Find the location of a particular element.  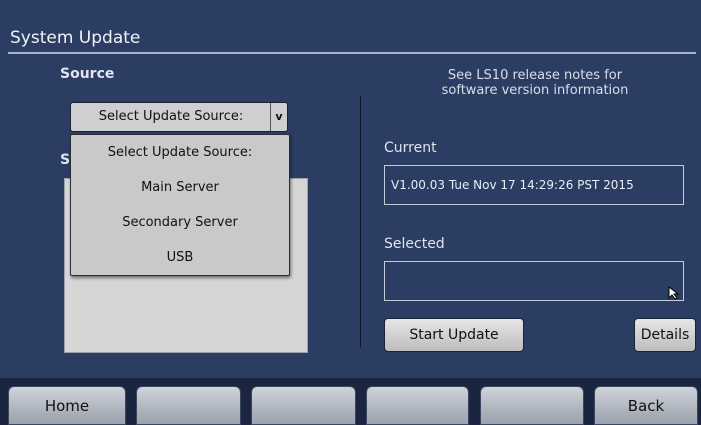

title-divider is located at coordinates (352, 53).